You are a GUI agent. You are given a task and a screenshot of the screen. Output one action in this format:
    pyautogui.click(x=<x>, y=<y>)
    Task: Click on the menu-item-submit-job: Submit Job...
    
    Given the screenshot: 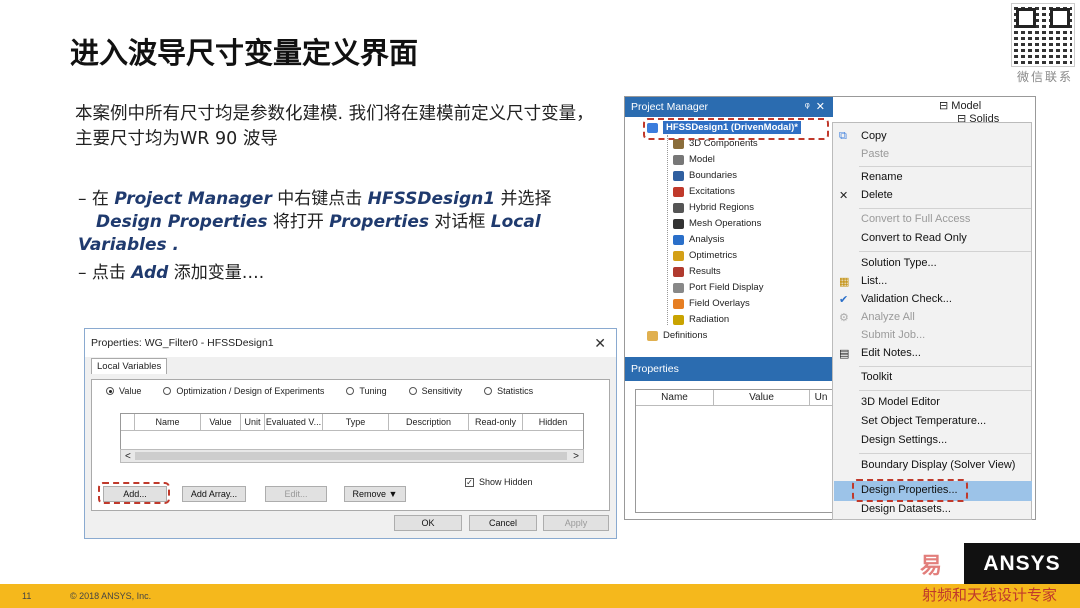 What is the action you would take?
    pyautogui.click(x=893, y=335)
    